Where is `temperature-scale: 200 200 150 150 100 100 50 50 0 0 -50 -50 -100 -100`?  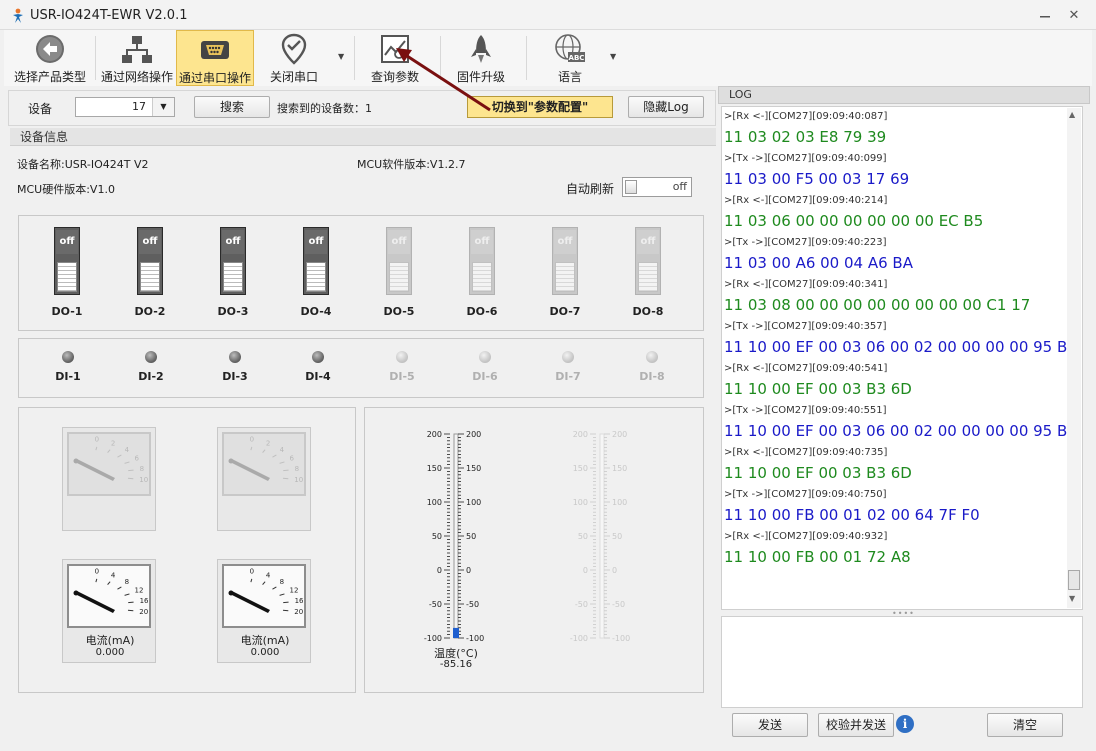
temperature-scale: 200 200 150 150 100 100 50 50 0 0 -50 -50 -100 -100 is located at coordinates (454, 536).